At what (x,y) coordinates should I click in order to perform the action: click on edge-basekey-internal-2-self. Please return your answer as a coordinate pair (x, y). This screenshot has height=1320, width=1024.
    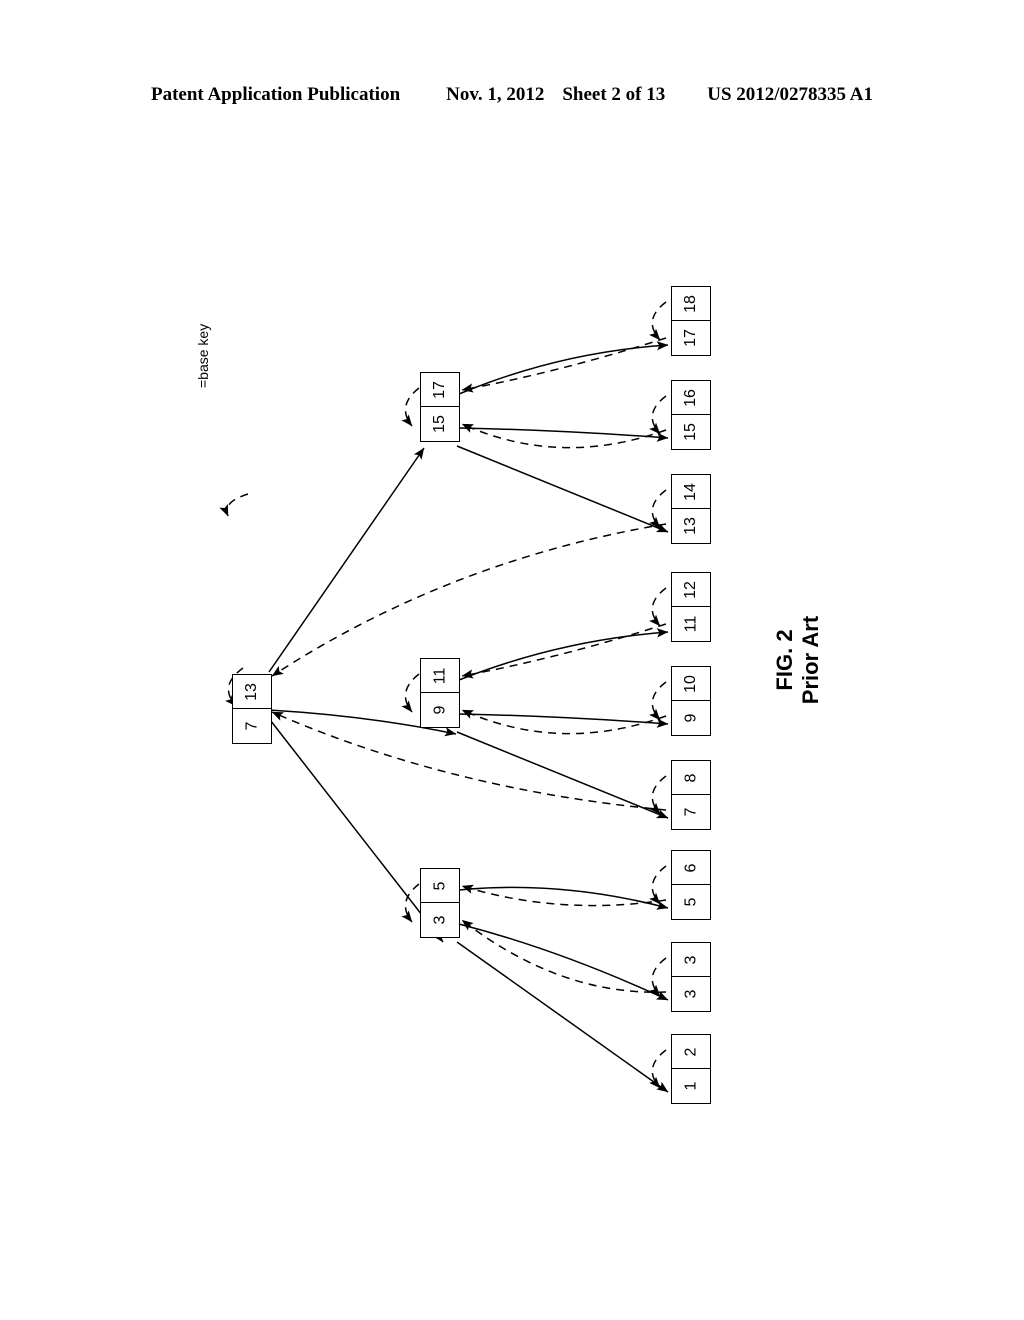
    Looking at the image, I should click on (410, 693).